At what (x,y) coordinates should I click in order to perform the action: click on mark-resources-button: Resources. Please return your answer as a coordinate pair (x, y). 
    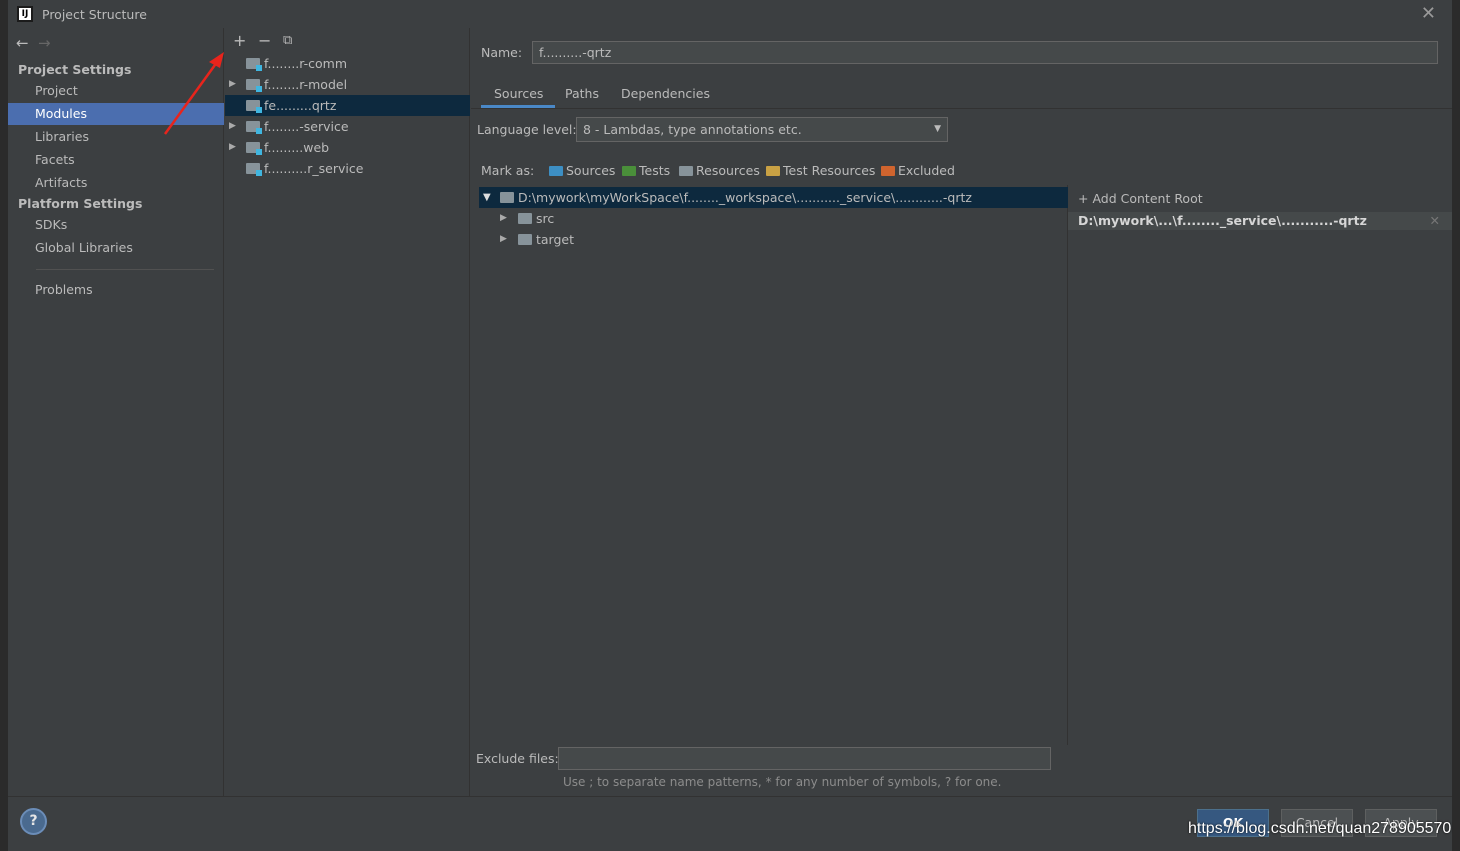
    Looking at the image, I should click on (719, 170).